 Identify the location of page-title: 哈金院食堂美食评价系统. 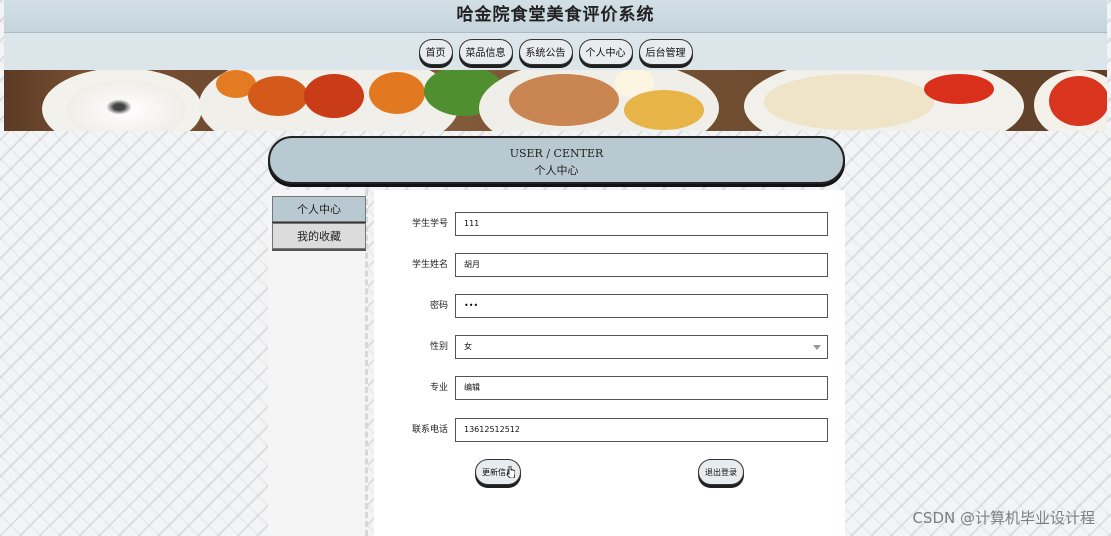
(555, 15).